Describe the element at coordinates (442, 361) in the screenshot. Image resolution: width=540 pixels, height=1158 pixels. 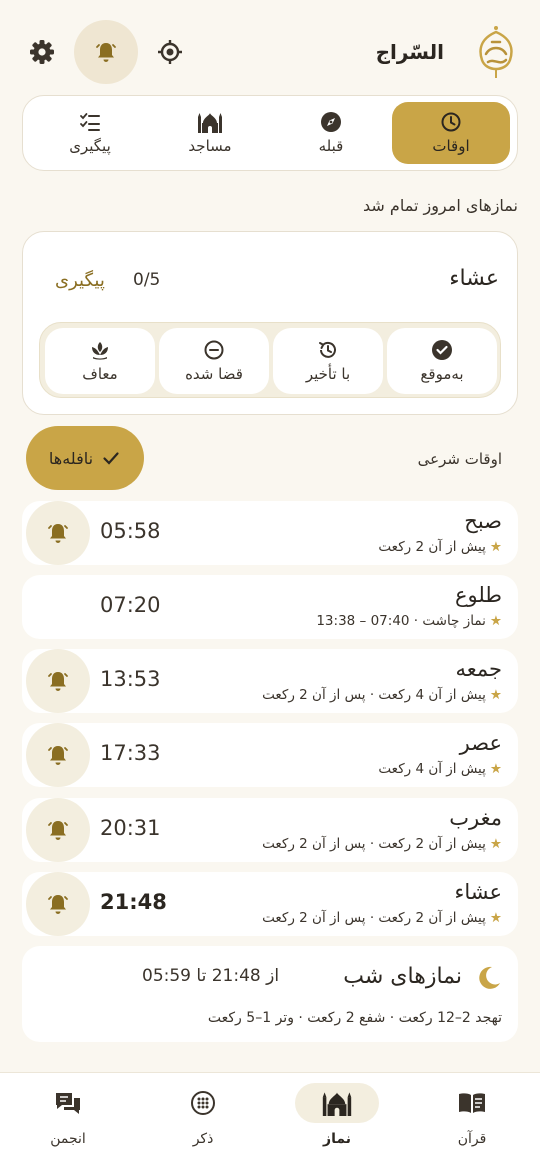
I see `status-on-time-button: به‌موقع` at that location.